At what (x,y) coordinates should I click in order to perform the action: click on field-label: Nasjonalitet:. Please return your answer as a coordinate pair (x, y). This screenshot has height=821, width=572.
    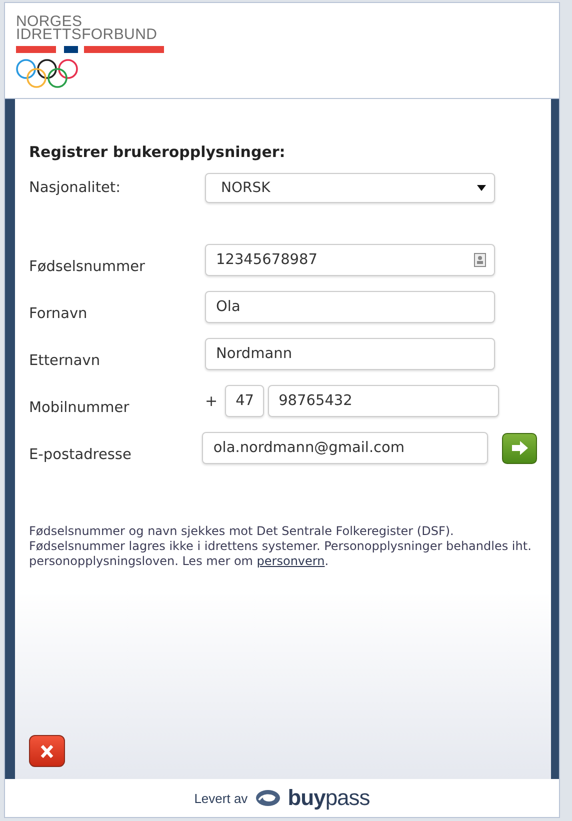
    Looking at the image, I should click on (75, 188).